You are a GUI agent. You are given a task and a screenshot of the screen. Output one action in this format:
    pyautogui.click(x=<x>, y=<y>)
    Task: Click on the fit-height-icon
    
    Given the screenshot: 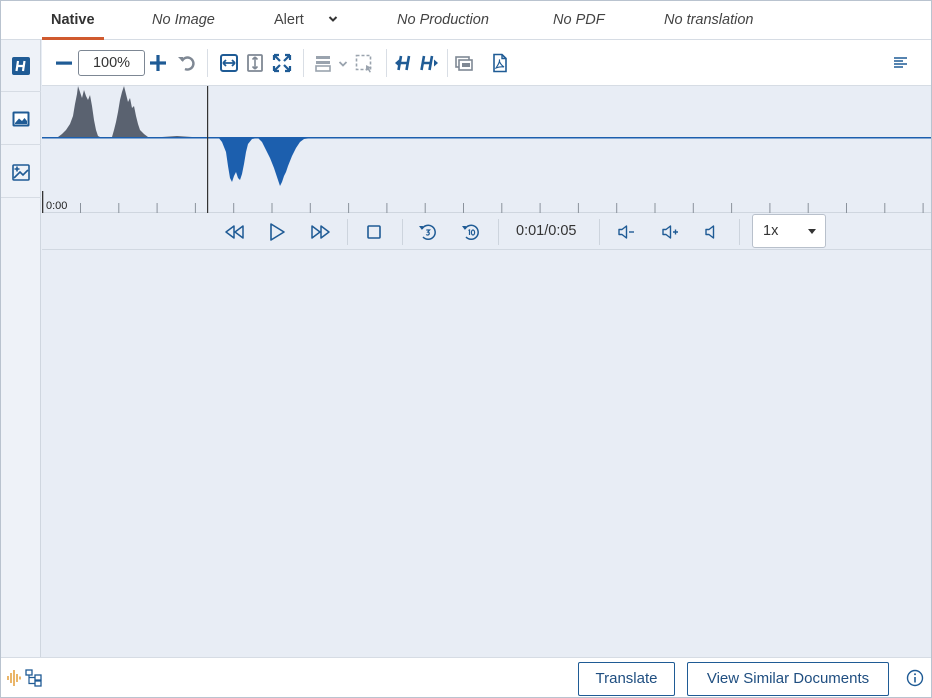 What is the action you would take?
    pyautogui.click(x=255, y=63)
    